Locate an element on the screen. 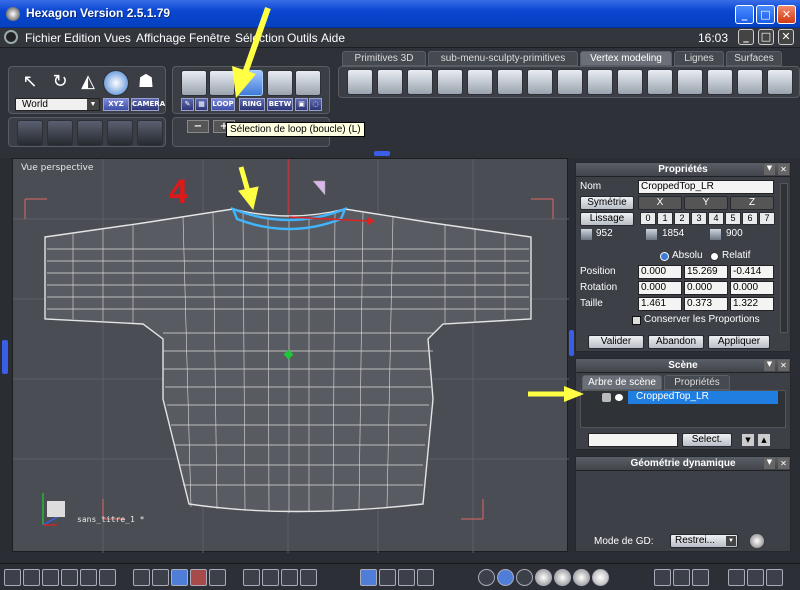 Image resolution: width=800 pixels, height=590 pixels. properties-close-icon: ✕ is located at coordinates (783, 169).